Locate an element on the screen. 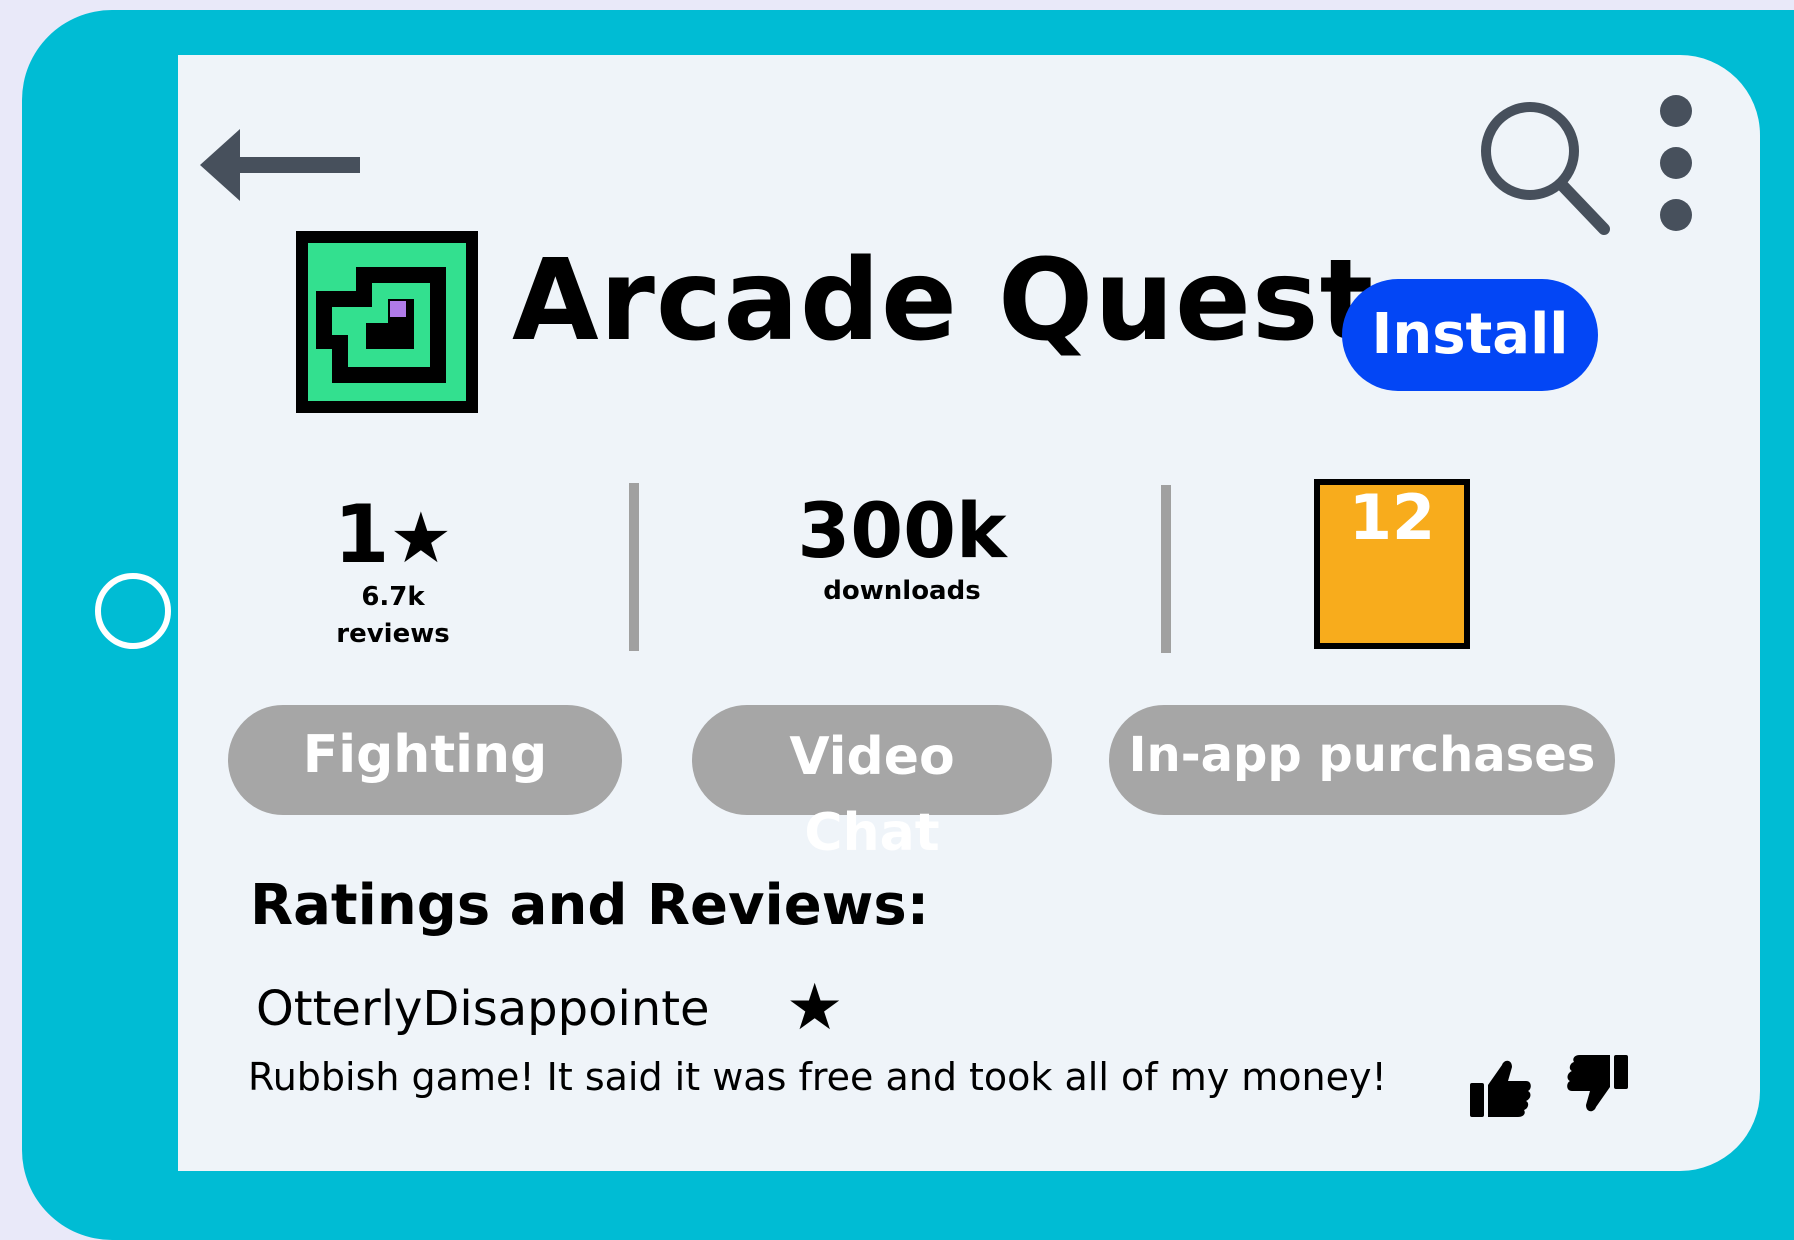  downloads-value: 300k is located at coordinates (902, 530).